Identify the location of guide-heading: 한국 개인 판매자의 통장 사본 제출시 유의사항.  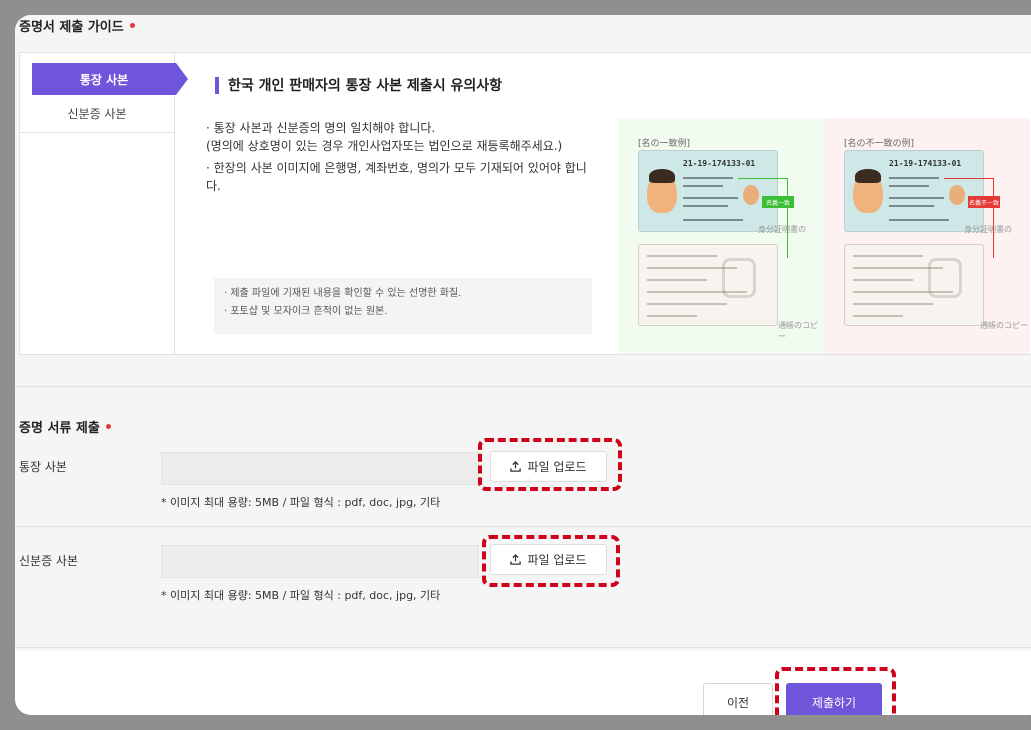
(358, 85).